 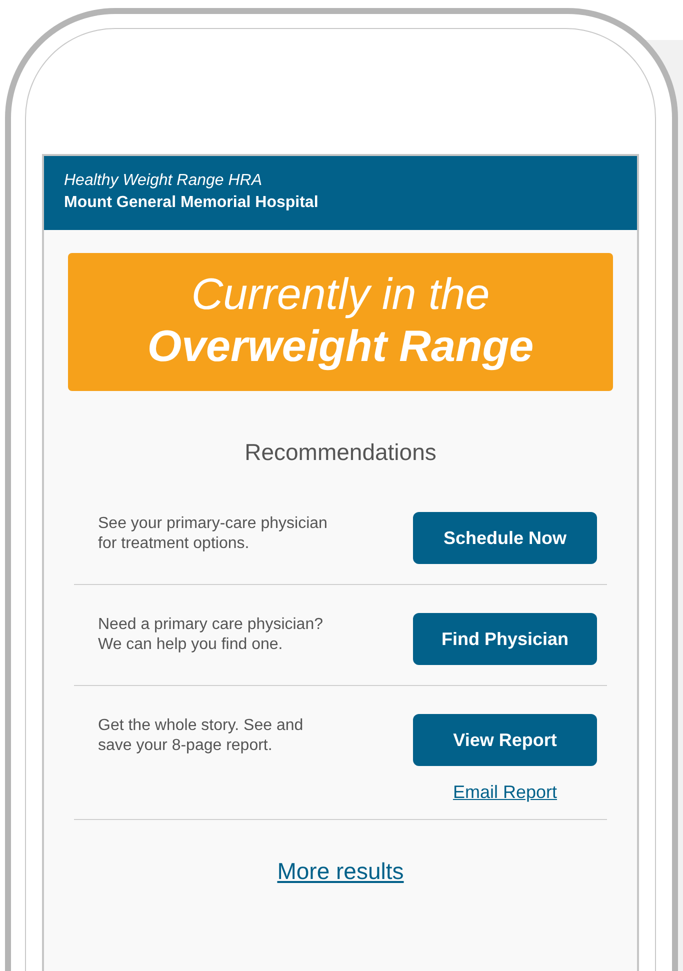 What do you see at coordinates (505, 538) in the screenshot?
I see `action-button: Schedule Now` at bounding box center [505, 538].